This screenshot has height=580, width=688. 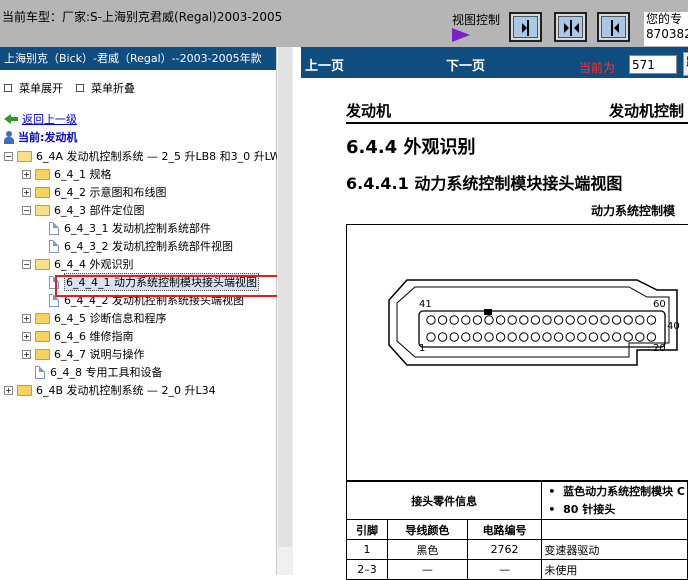 I want to click on tree-item: 6_4_3_2 发动机控制系统部件视图, so click(x=136, y=246).